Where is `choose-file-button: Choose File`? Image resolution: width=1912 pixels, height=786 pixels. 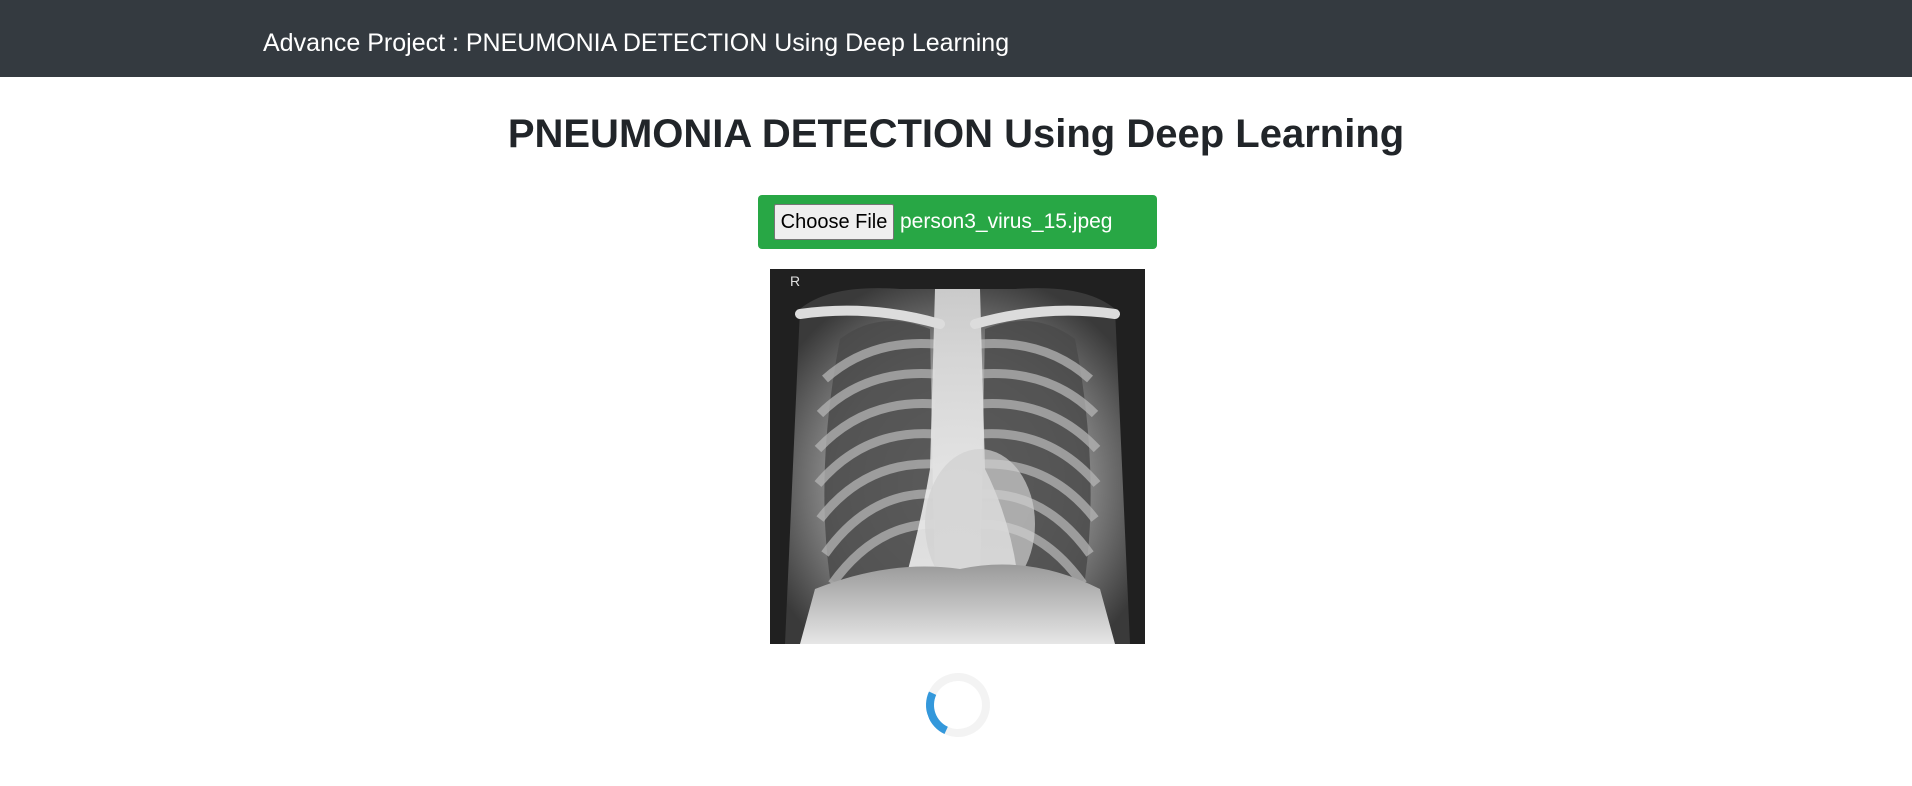 choose-file-button: Choose File is located at coordinates (834, 222).